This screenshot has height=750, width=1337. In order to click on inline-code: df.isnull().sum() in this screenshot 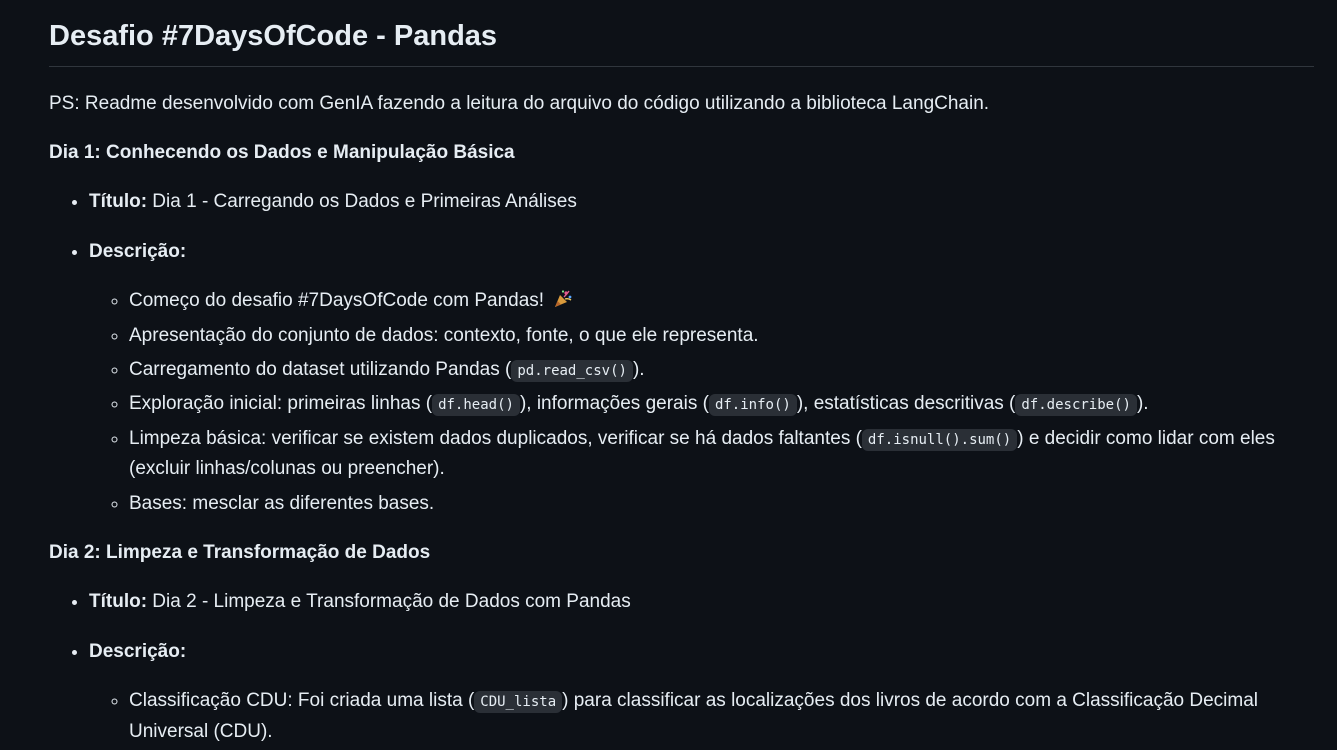, I will do `click(939, 439)`.